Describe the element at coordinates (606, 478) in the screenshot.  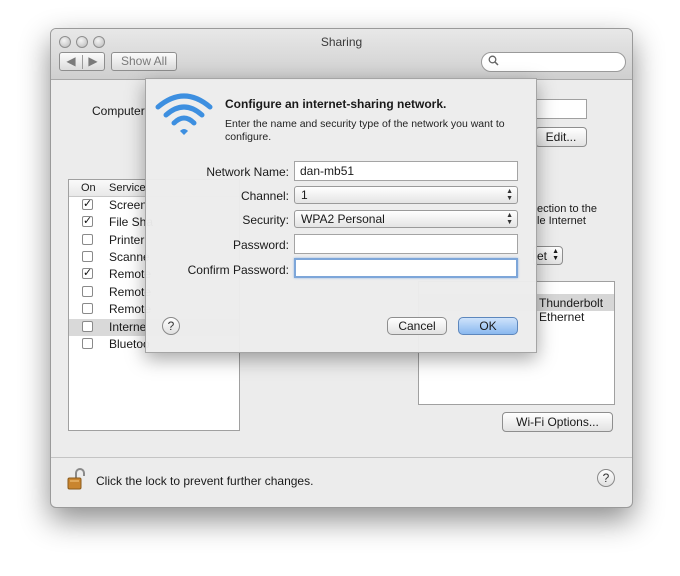
I see `help-button: ?` at that location.